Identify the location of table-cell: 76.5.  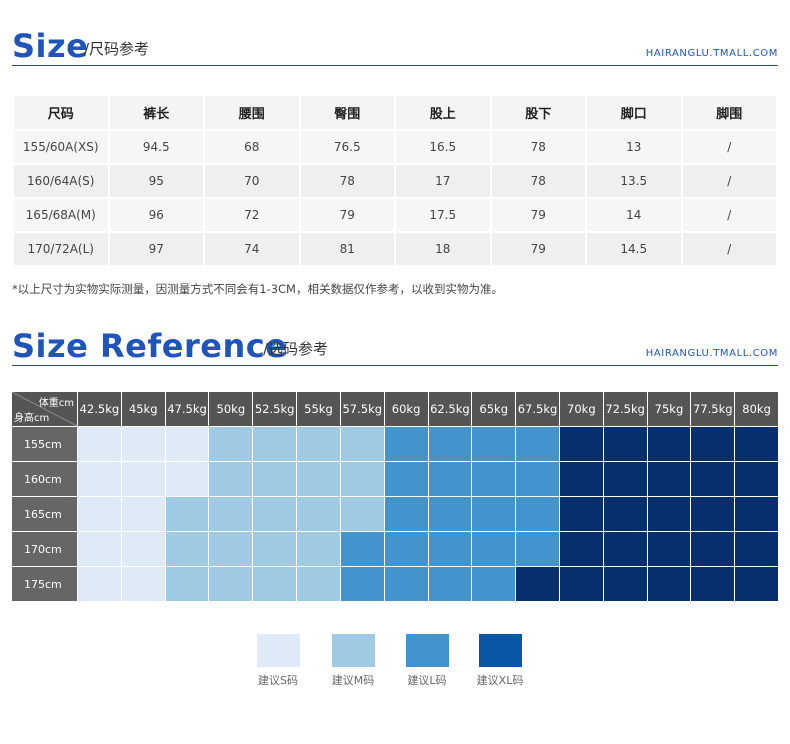
(347, 147).